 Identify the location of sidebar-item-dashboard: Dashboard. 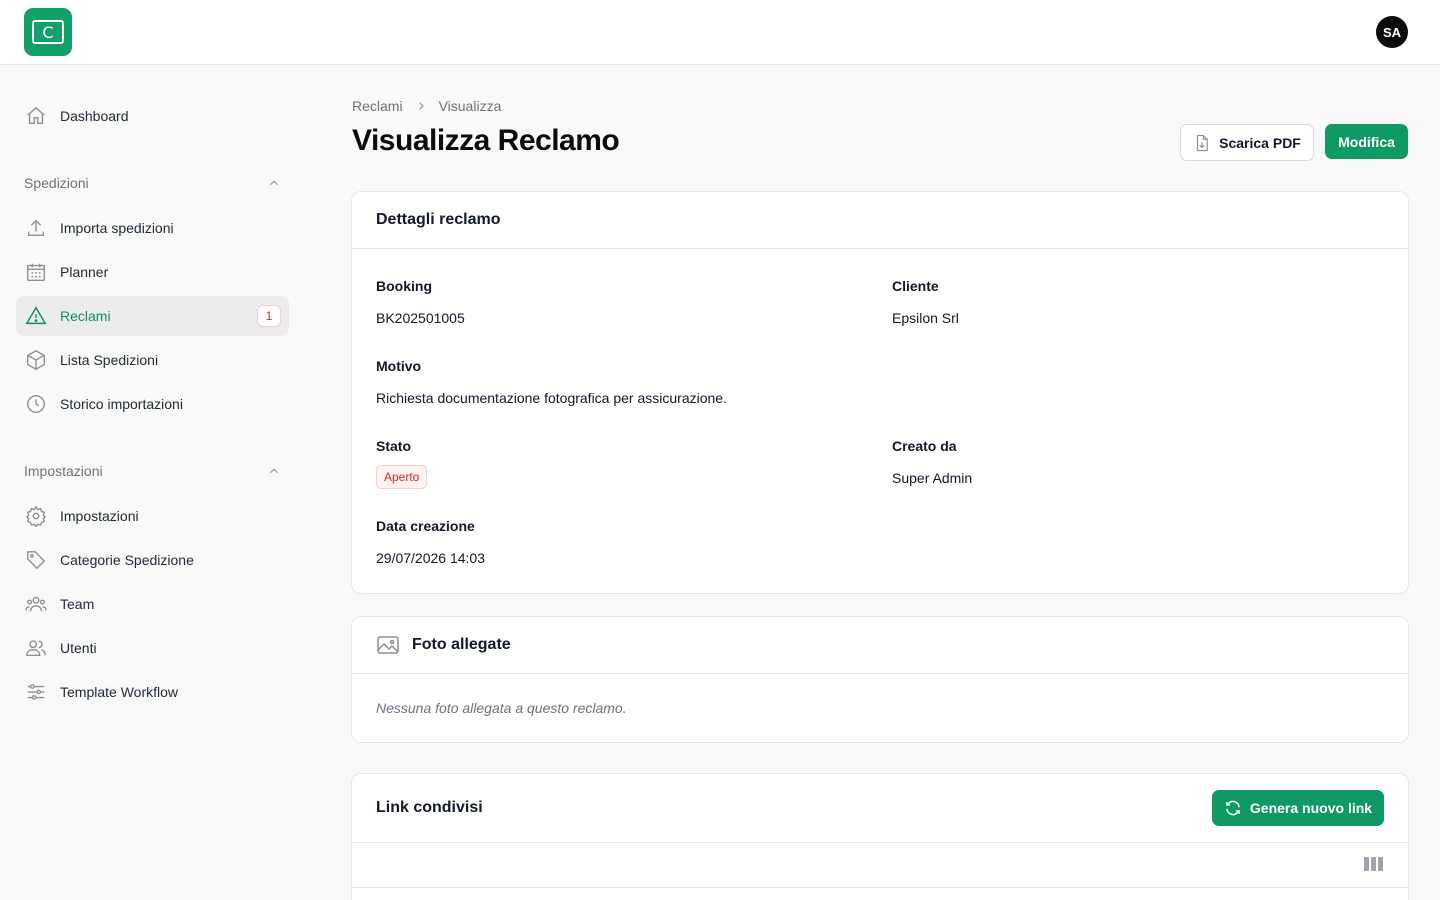
(152, 116).